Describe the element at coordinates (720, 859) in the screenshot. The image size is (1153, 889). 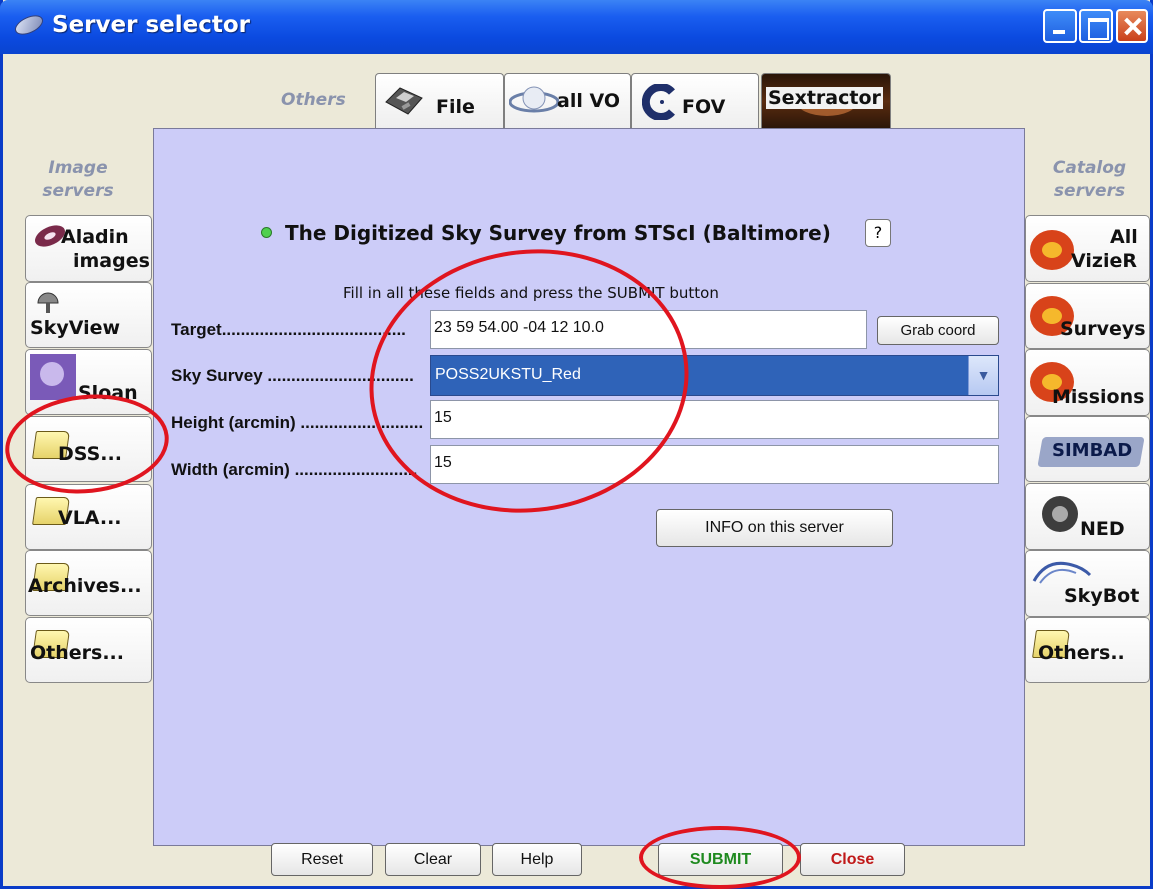
I see `submit-button: SUBMIT` at that location.